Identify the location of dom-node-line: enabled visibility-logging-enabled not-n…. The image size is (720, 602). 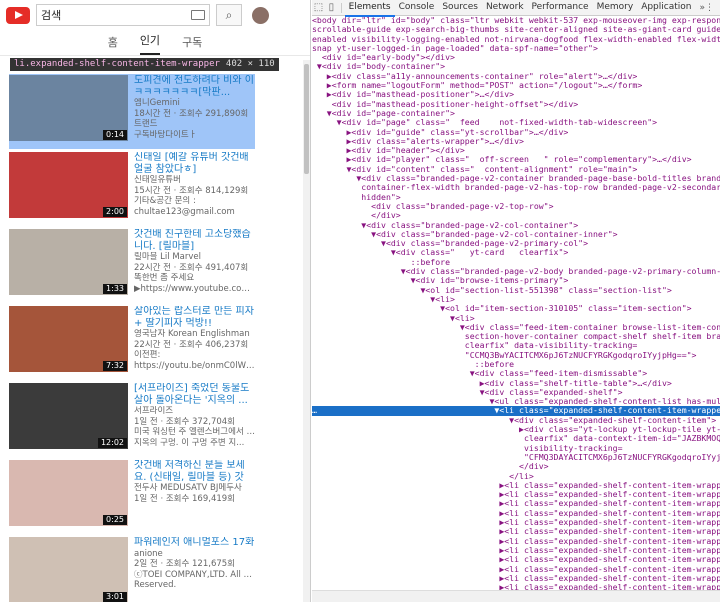
(516, 39).